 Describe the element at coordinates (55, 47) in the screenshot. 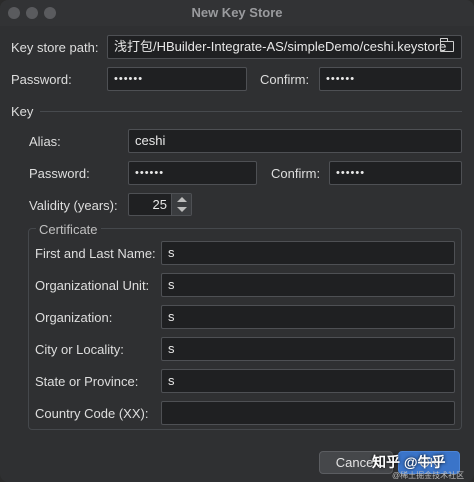

I see `keystore-path-label: Key store path:` at that location.